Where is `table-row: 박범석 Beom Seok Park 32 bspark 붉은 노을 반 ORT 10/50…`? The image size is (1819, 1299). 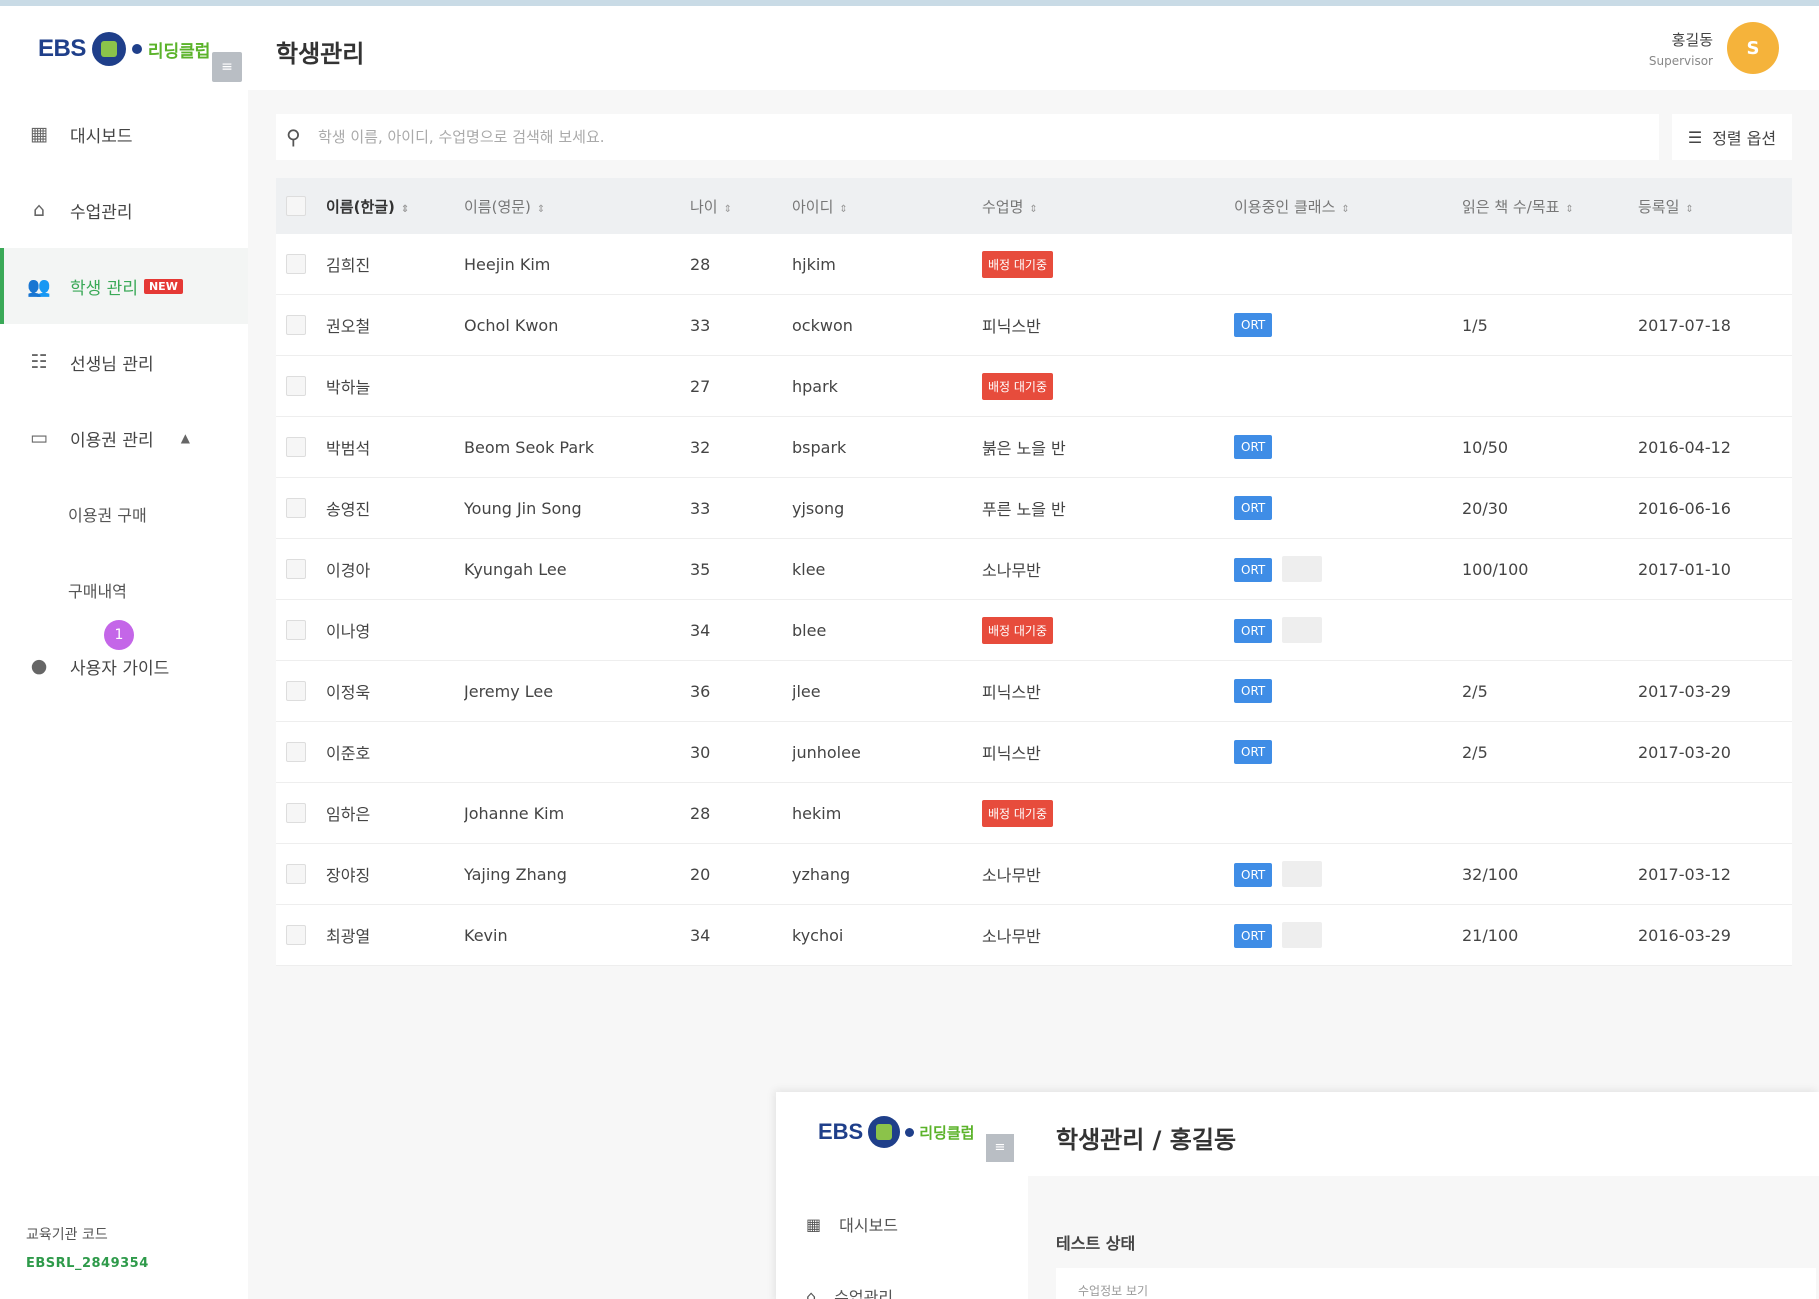
table-row: 박범석 Beom Seok Park 32 bspark 붉은 노을 반 ORT 10/50… is located at coordinates (1034, 447).